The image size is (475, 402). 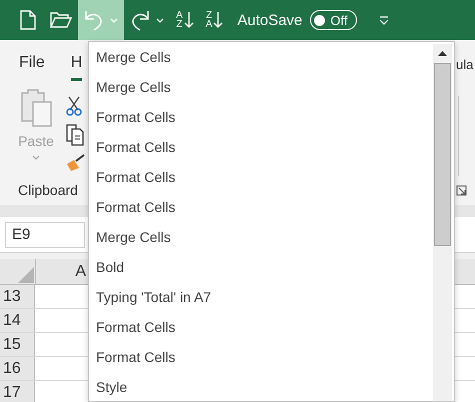 What do you see at coordinates (257, 297) in the screenshot?
I see `undo-list-item: Typing 'Total' in A7` at bounding box center [257, 297].